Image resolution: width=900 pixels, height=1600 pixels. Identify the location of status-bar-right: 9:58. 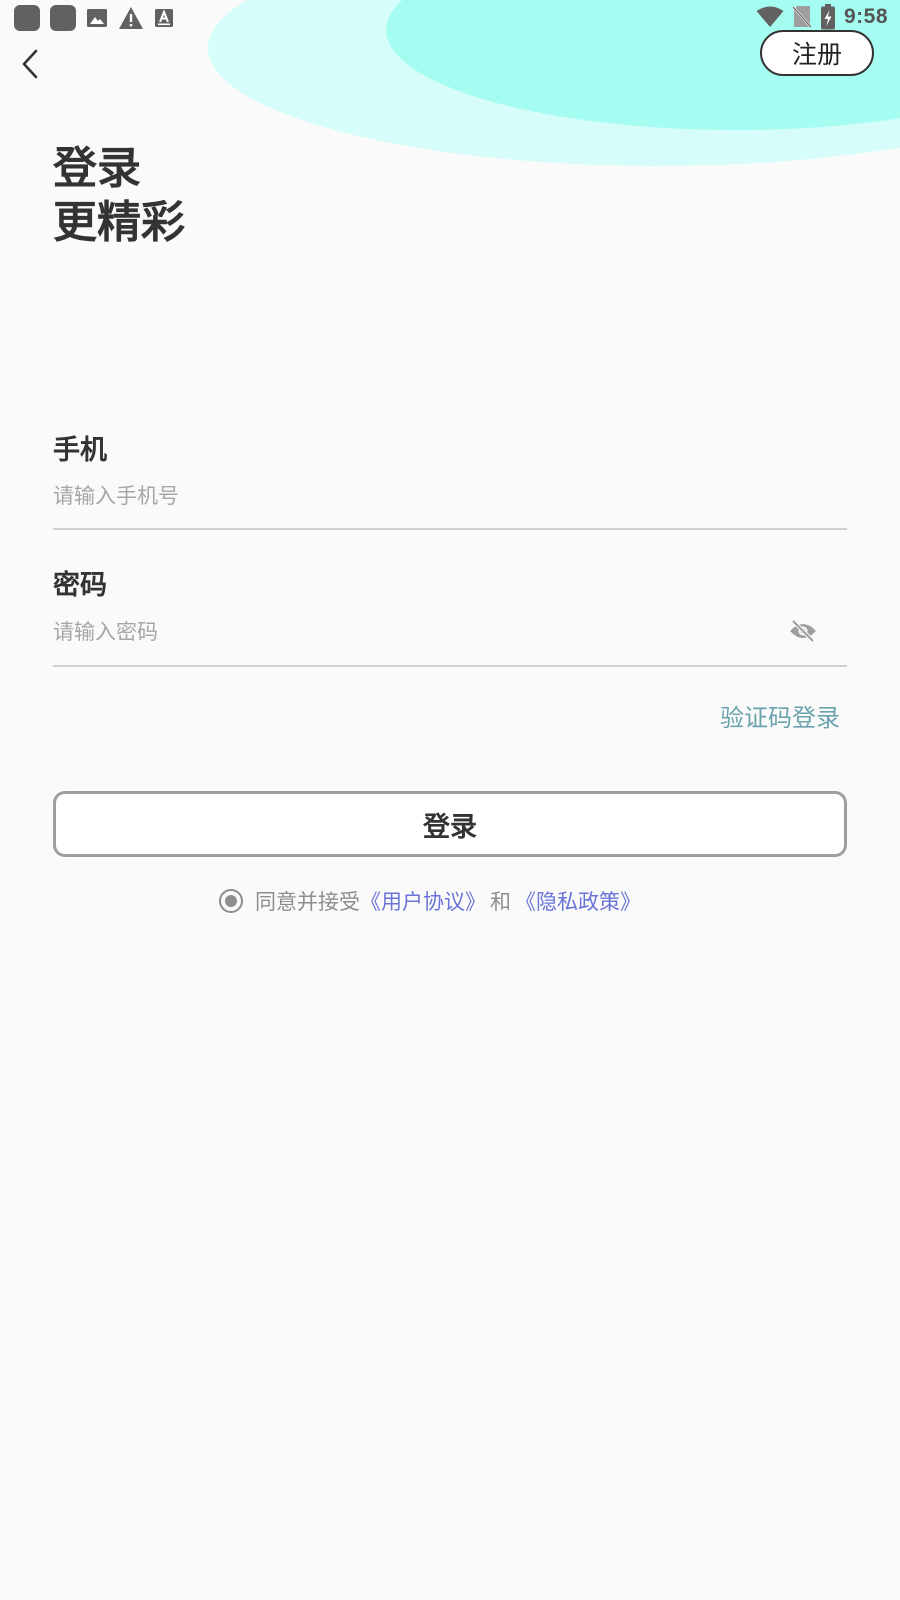
(822, 17).